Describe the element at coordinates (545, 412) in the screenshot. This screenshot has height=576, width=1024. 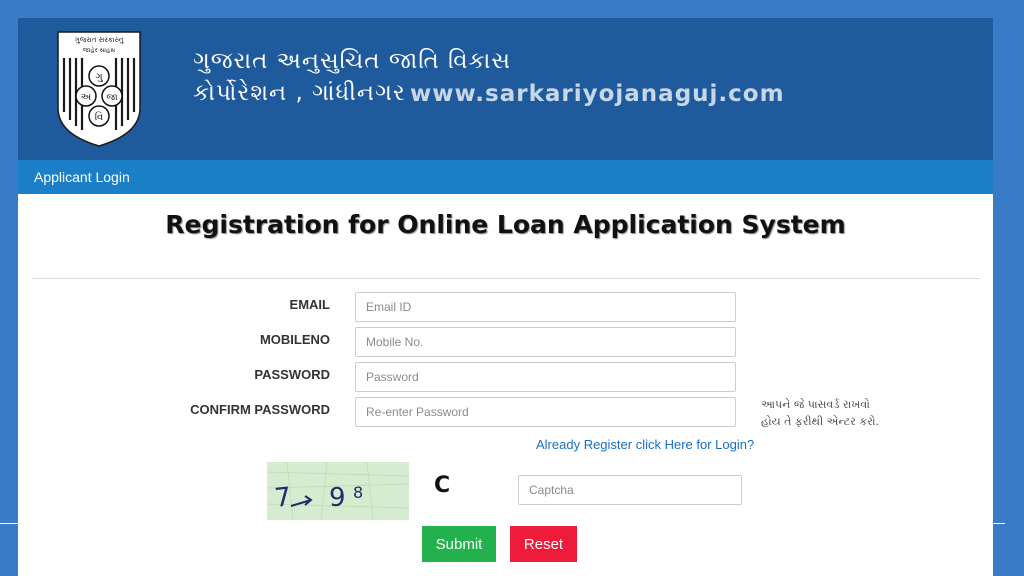
I see `confirm-password-input` at that location.